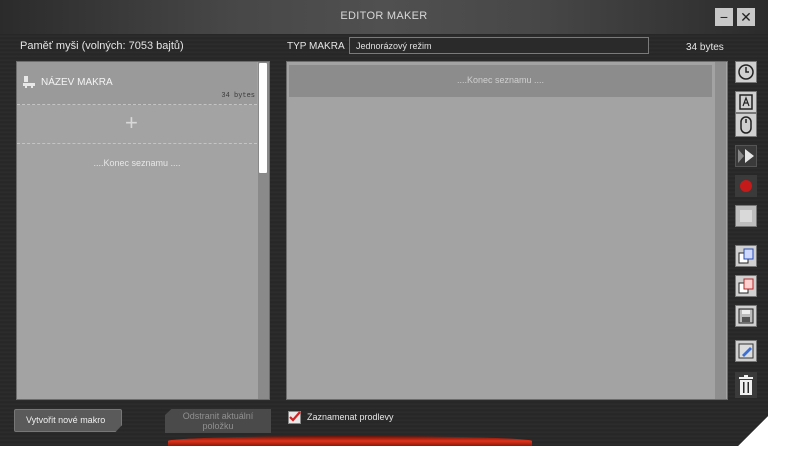 Image resolution: width=800 pixels, height=450 pixels. What do you see at coordinates (68, 420) in the screenshot?
I see `create-macro-button: Vytvořit nové makro` at bounding box center [68, 420].